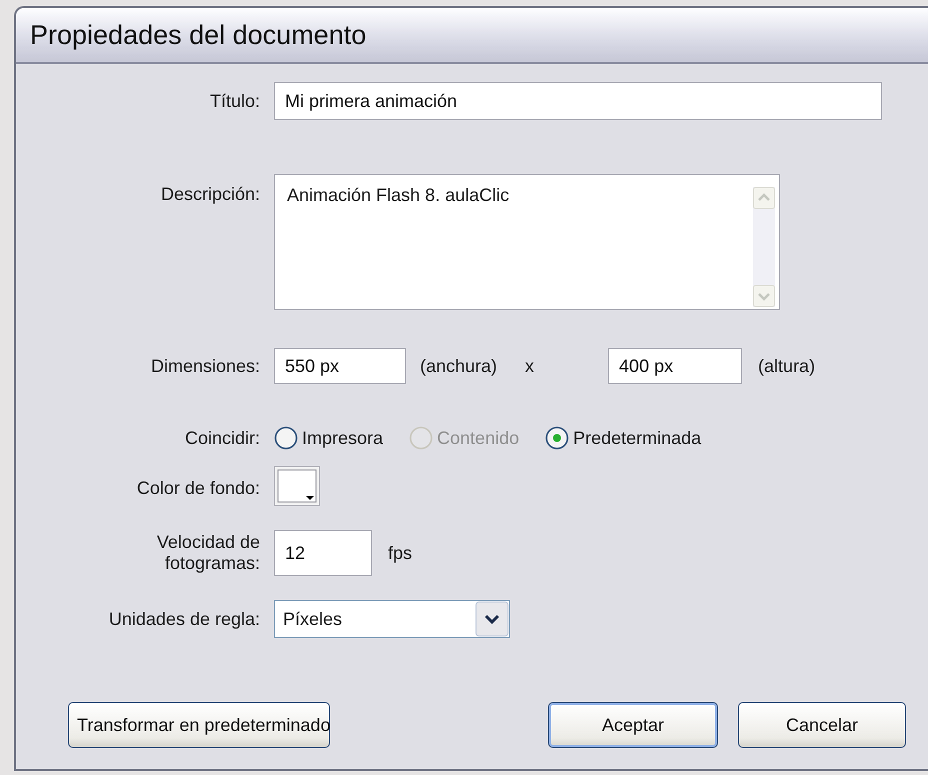  I want to click on radio-option: Impresora, so click(329, 438).